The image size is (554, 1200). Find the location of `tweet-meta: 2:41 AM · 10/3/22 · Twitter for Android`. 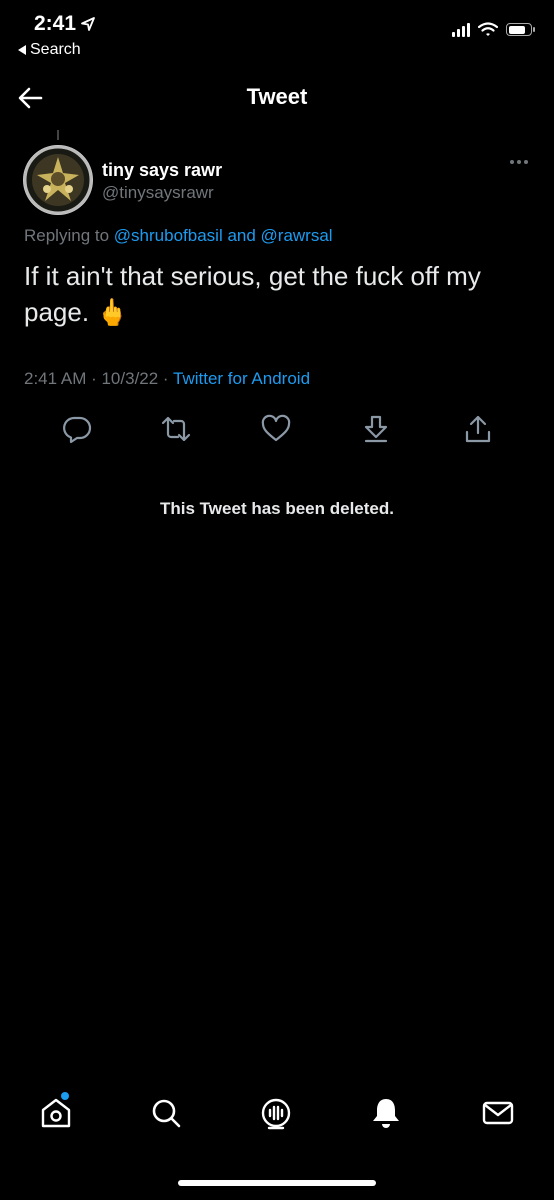

tweet-meta: 2:41 AM · 10/3/22 · Twitter for Android is located at coordinates (167, 379).